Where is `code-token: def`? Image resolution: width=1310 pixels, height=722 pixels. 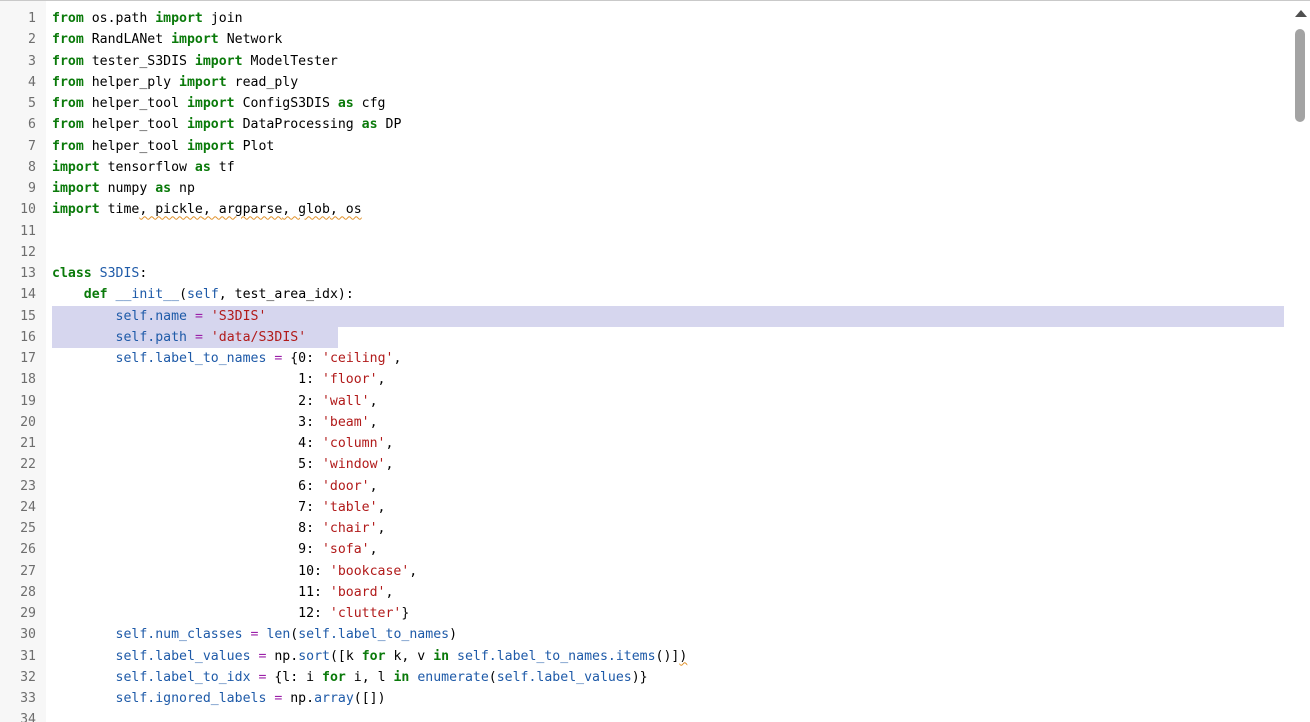 code-token: def is located at coordinates (95, 295).